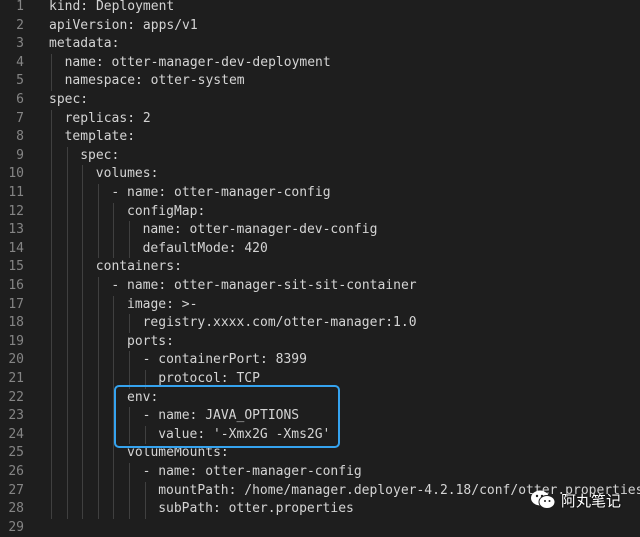  I want to click on code-line: 26 - name: otter-manager-config, so click(320, 472).